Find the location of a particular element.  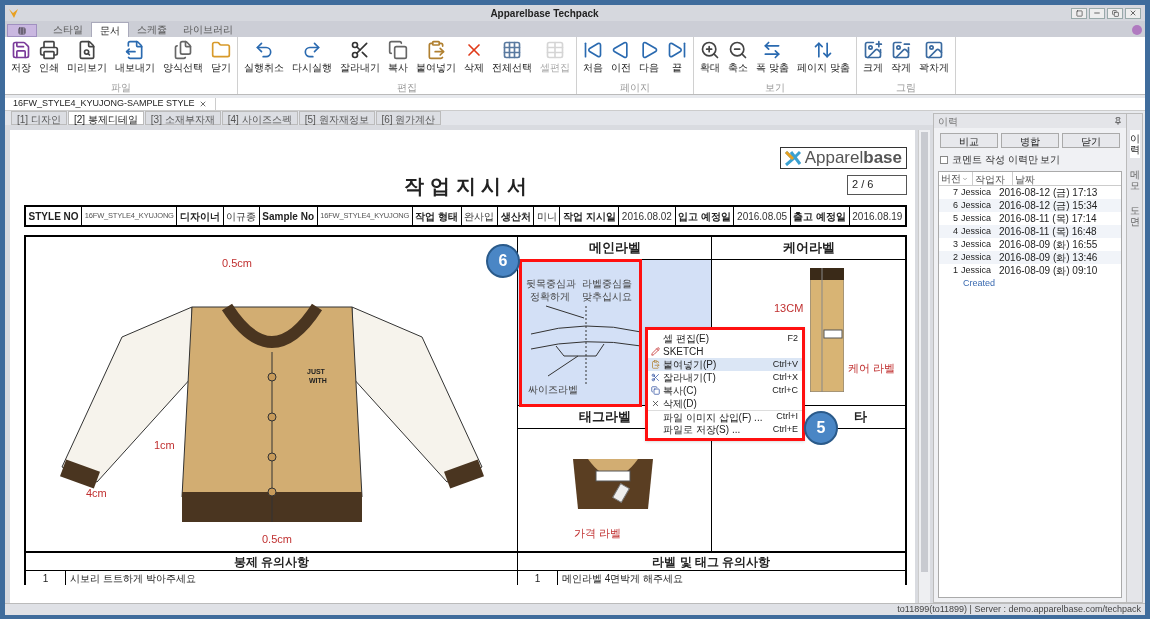

close-button is located at coordinates (1133, 13).